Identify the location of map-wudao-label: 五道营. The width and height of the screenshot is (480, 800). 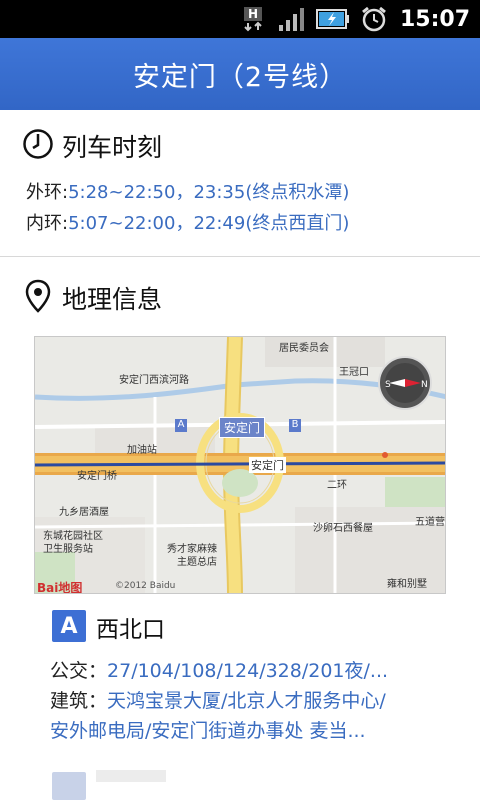
(430, 522).